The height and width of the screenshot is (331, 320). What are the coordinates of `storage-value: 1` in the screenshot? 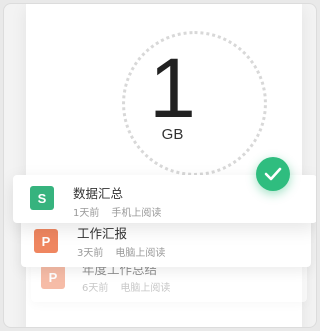 It's located at (172, 88).